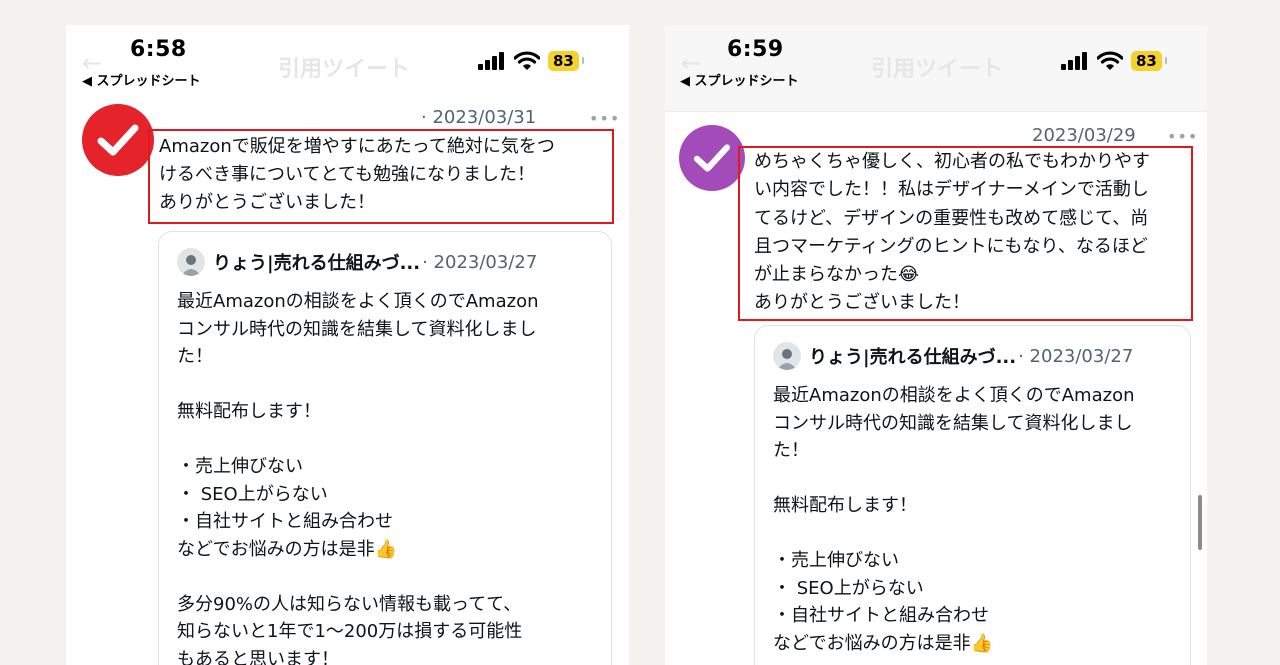 The width and height of the screenshot is (1280, 665). I want to click on status-bar: ← 引用ツイート 6:59 ◀ スプレッドシート 83, so click(936, 68).